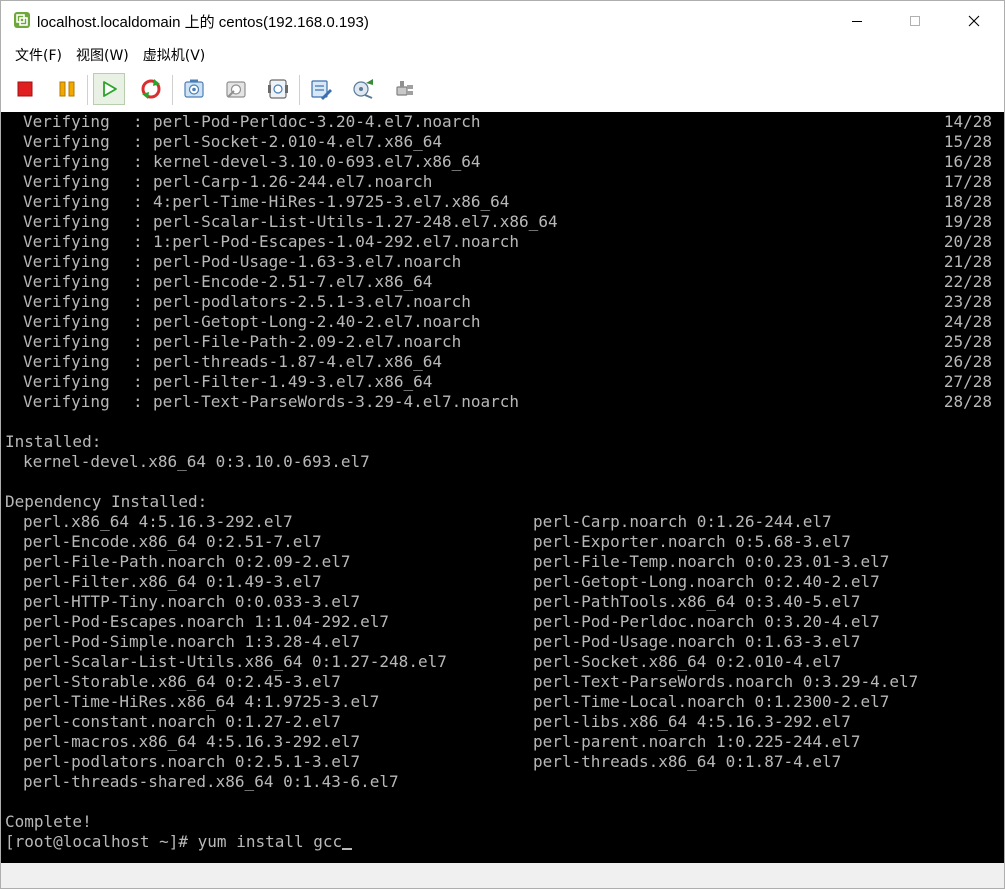  Describe the element at coordinates (192, 741) in the screenshot. I see `dependency-item: perl-macros.x86_64 4:5.16.3-292.el7` at that location.